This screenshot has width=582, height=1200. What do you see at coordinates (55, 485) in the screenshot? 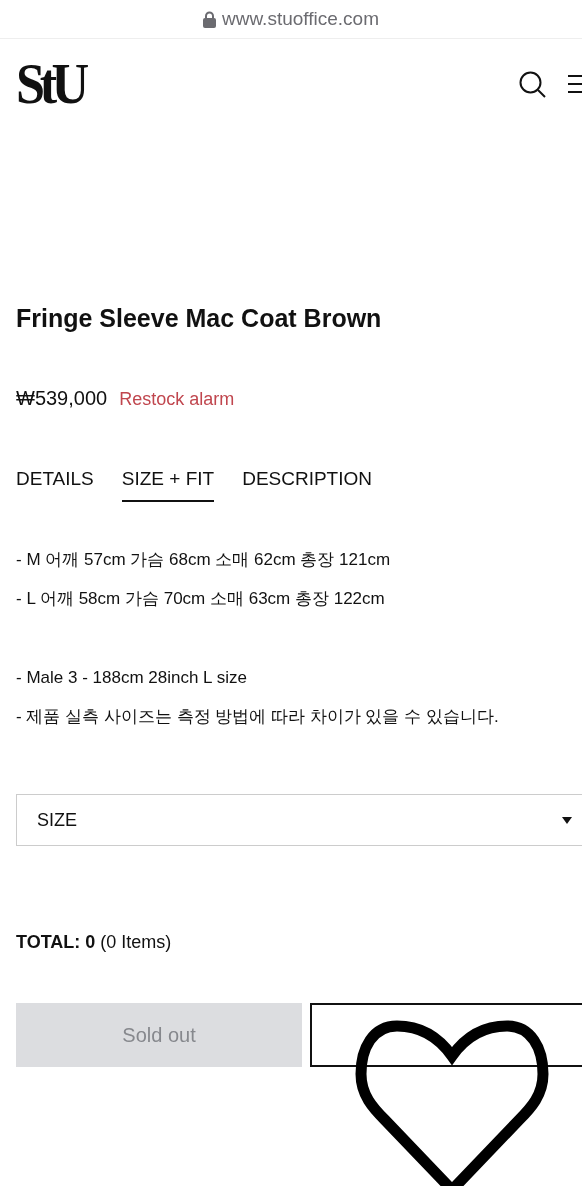
I see `tab: DETAILS` at bounding box center [55, 485].